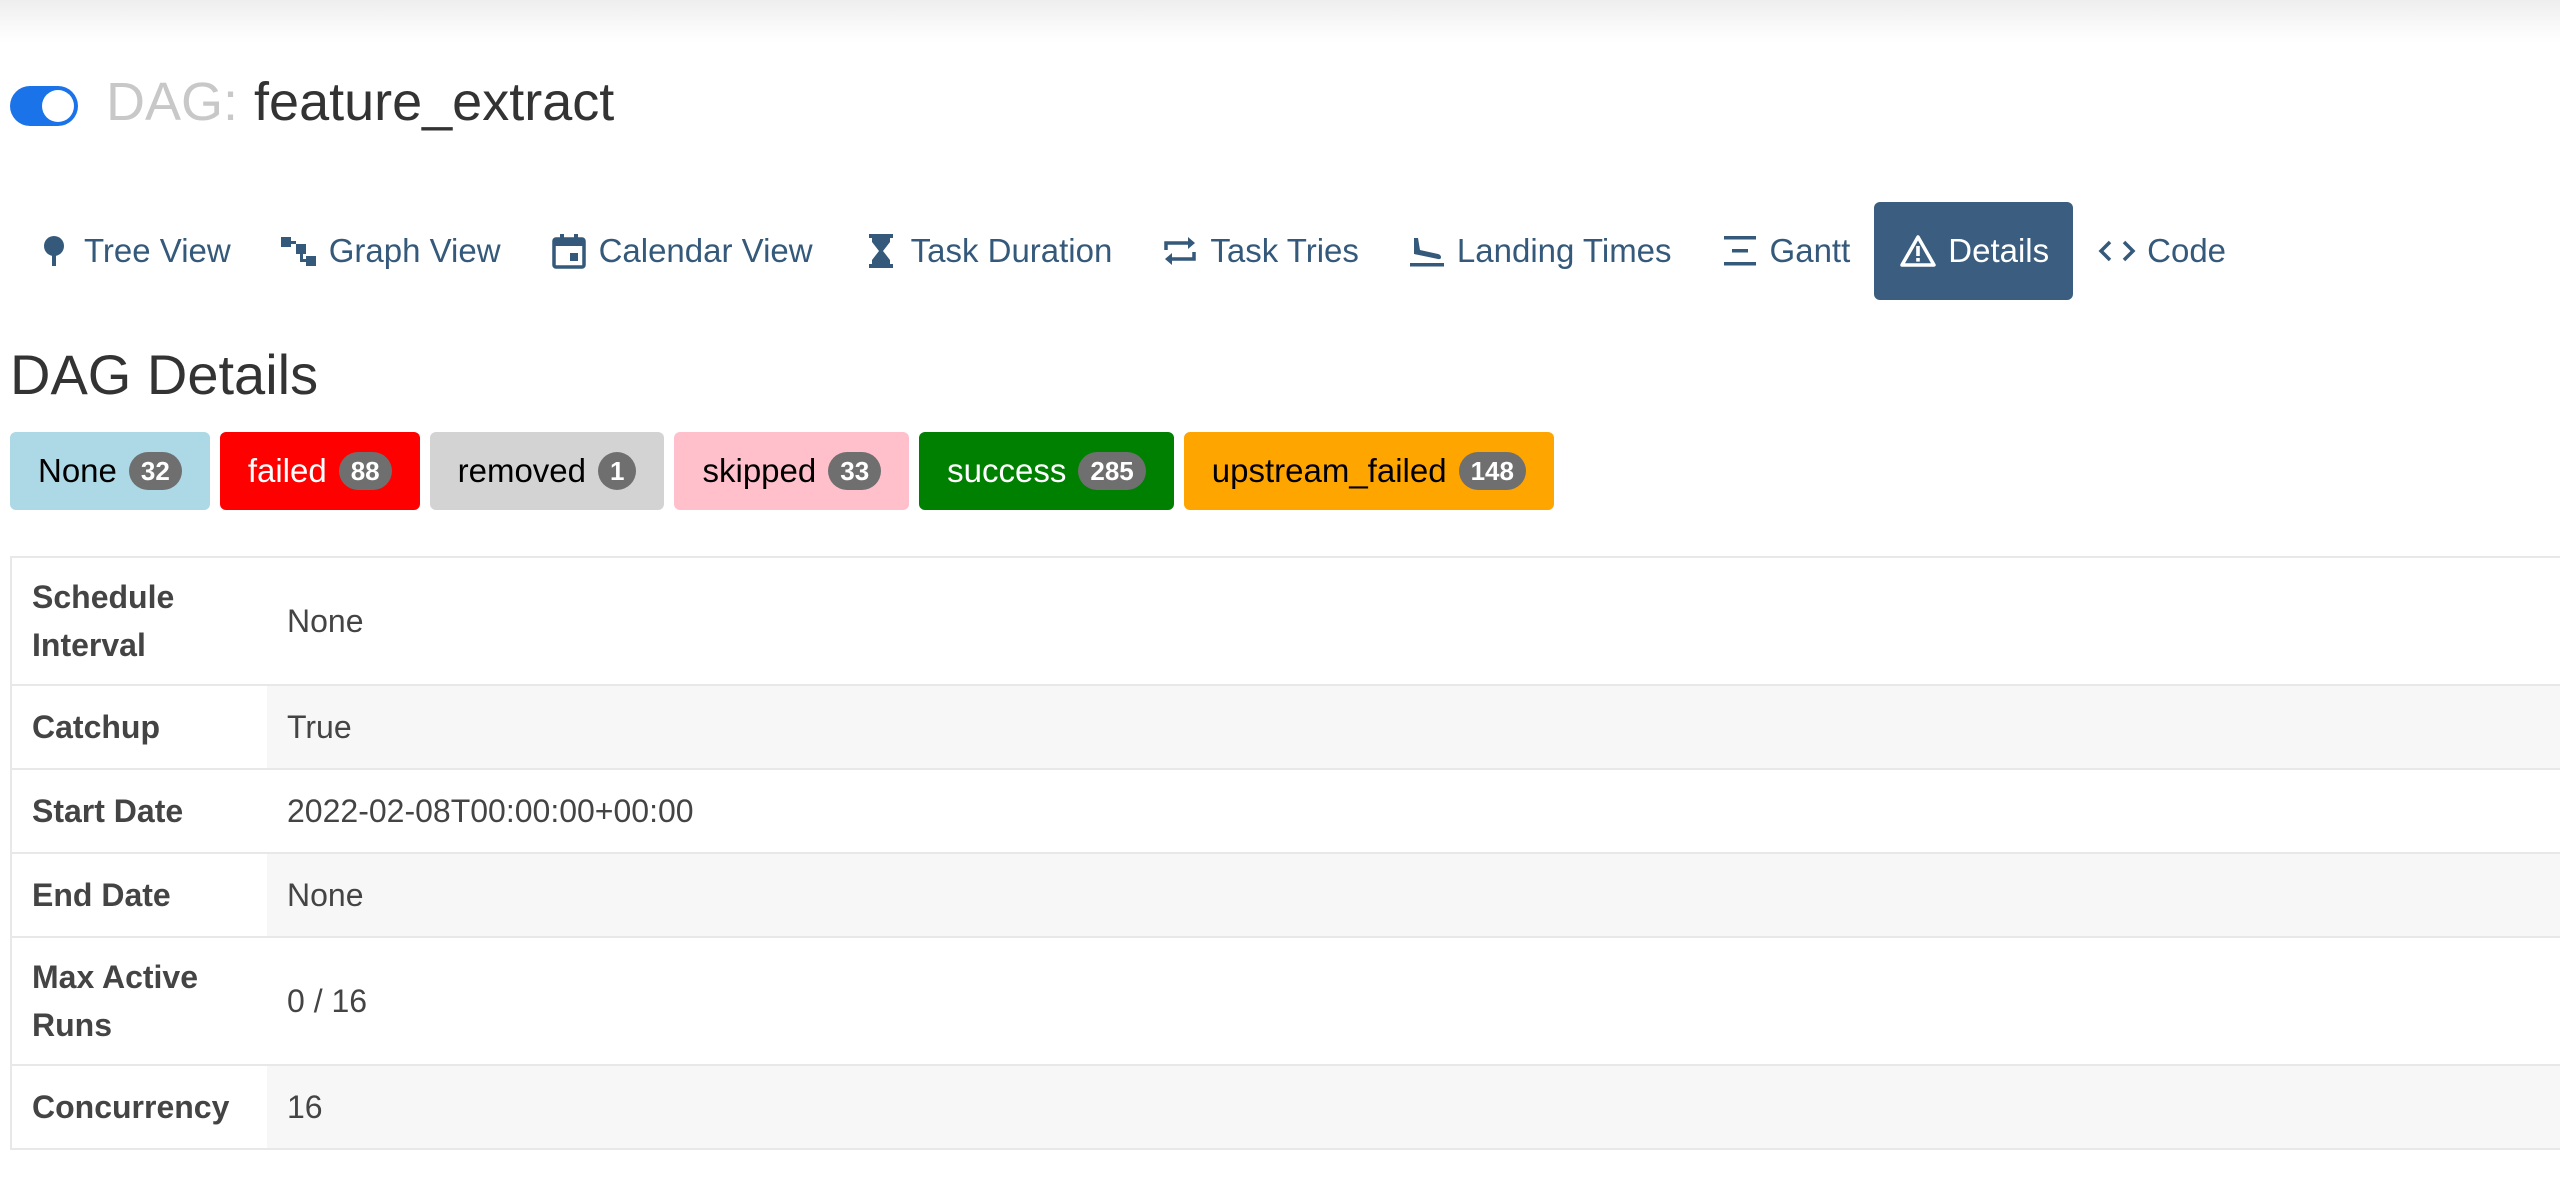  I want to click on toggle-knob, so click(58, 106).